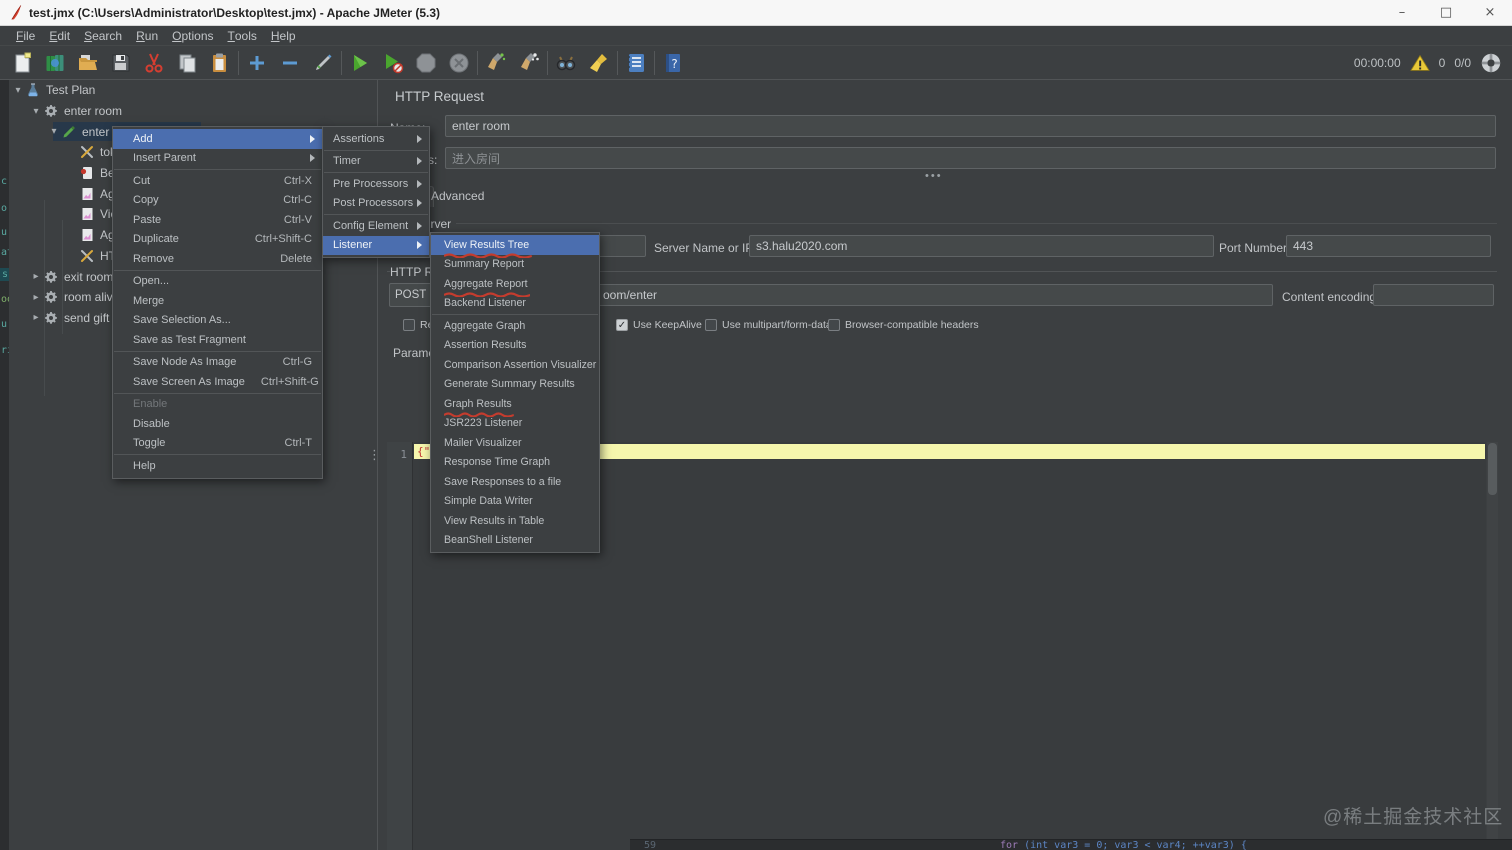  I want to click on tree-node-enter-room: ▾ enter room, so click(193, 111).